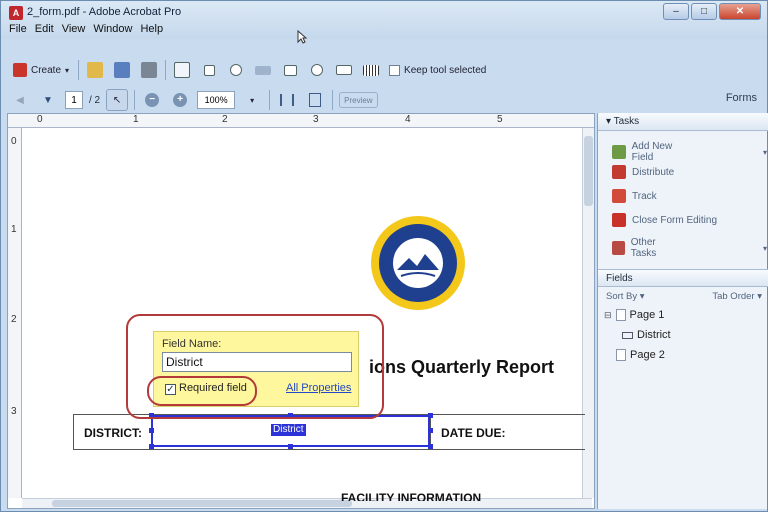 The width and height of the screenshot is (768, 512). Describe the element at coordinates (371, 70) in the screenshot. I see `barcode-tool` at that location.